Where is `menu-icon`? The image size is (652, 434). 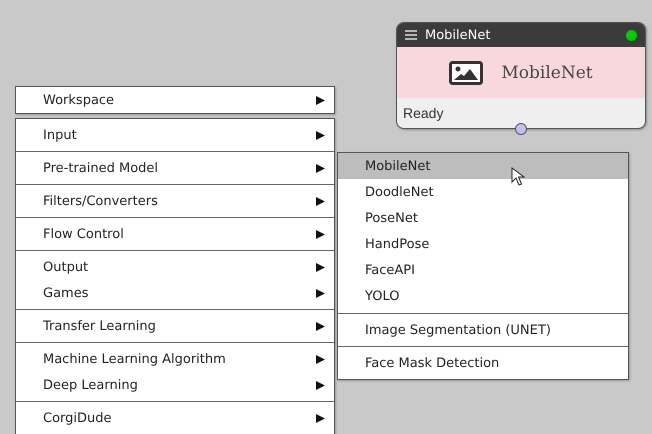
menu-icon is located at coordinates (411, 35).